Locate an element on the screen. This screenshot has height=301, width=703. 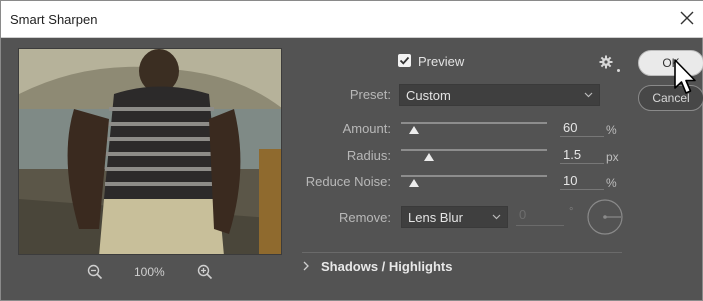
radius-label: Radius: is located at coordinates (368, 155).